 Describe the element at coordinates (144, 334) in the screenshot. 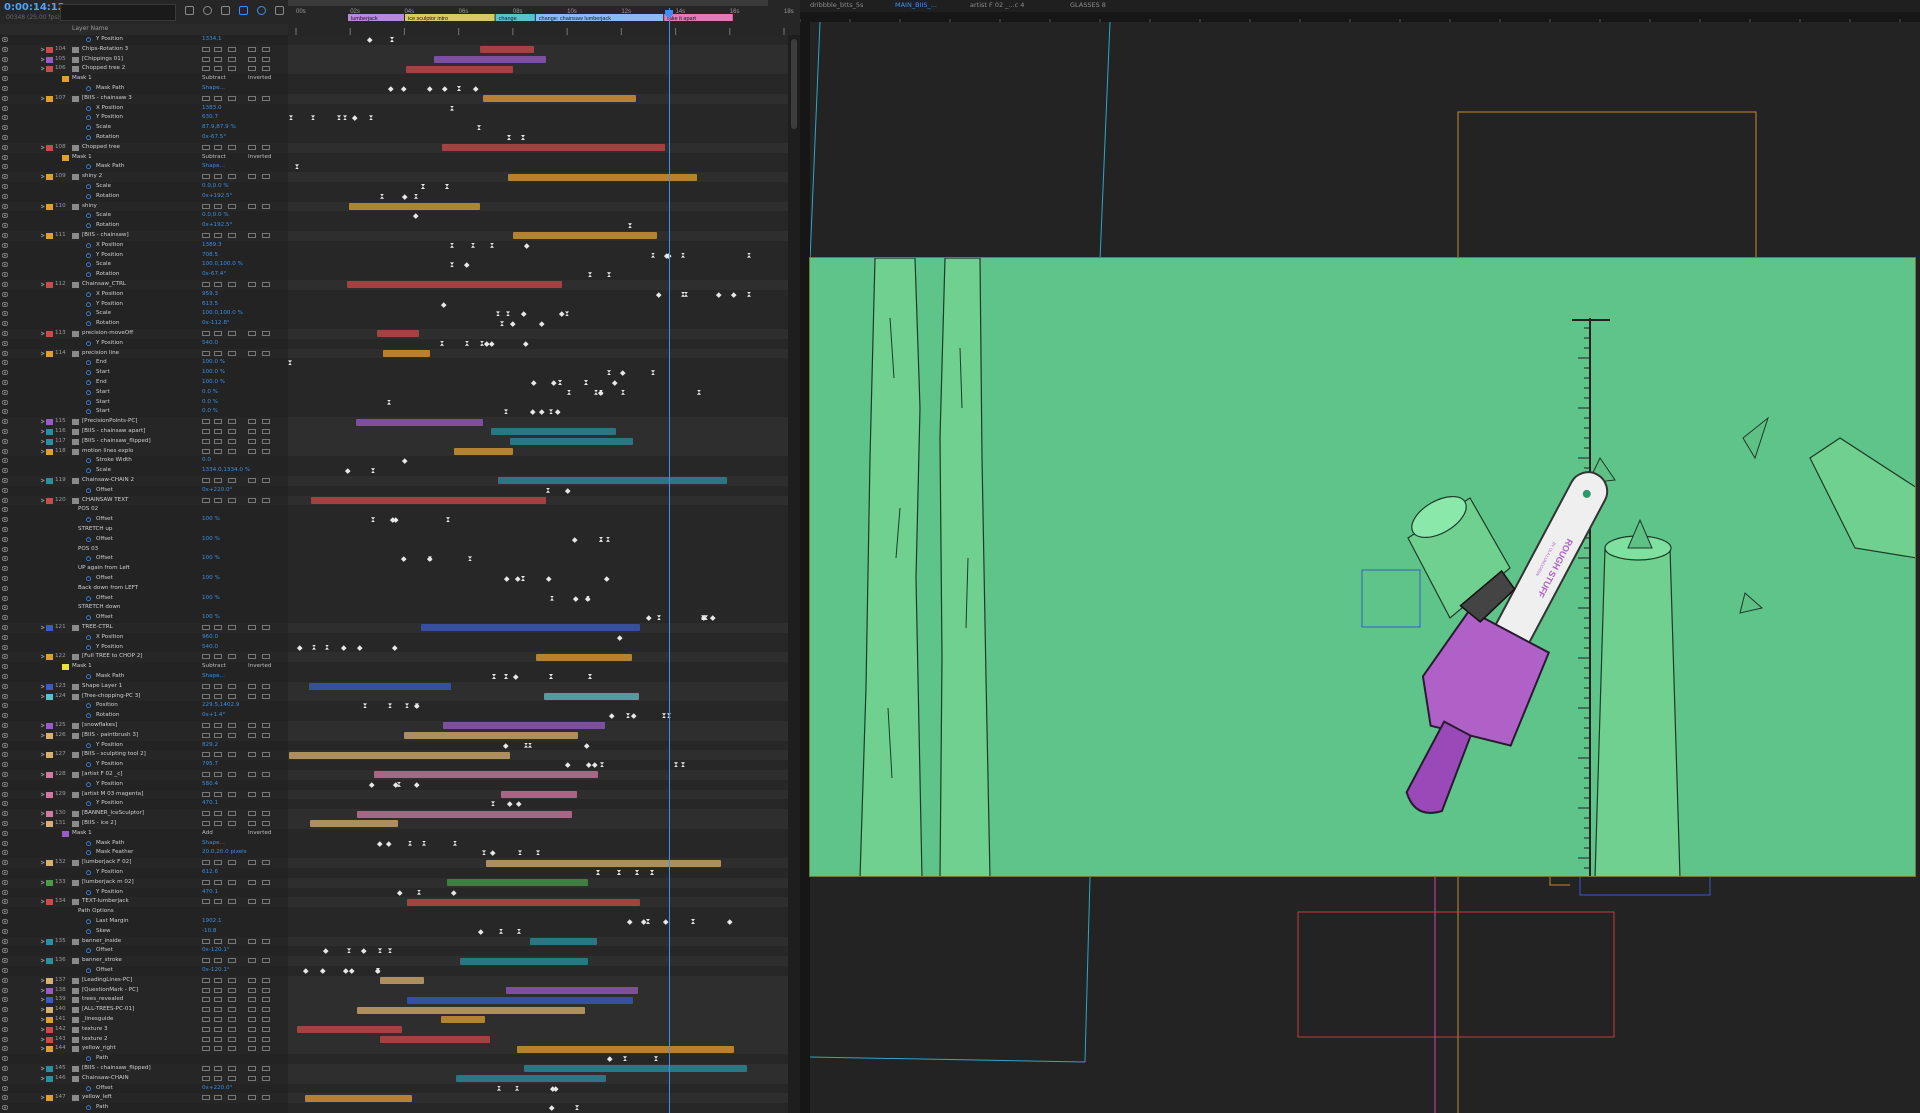

I see `layer-row: 113 precision-moveOff` at that location.